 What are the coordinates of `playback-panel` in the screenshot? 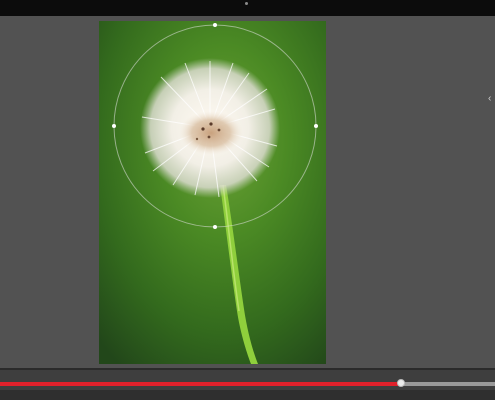 It's located at (247, 384).